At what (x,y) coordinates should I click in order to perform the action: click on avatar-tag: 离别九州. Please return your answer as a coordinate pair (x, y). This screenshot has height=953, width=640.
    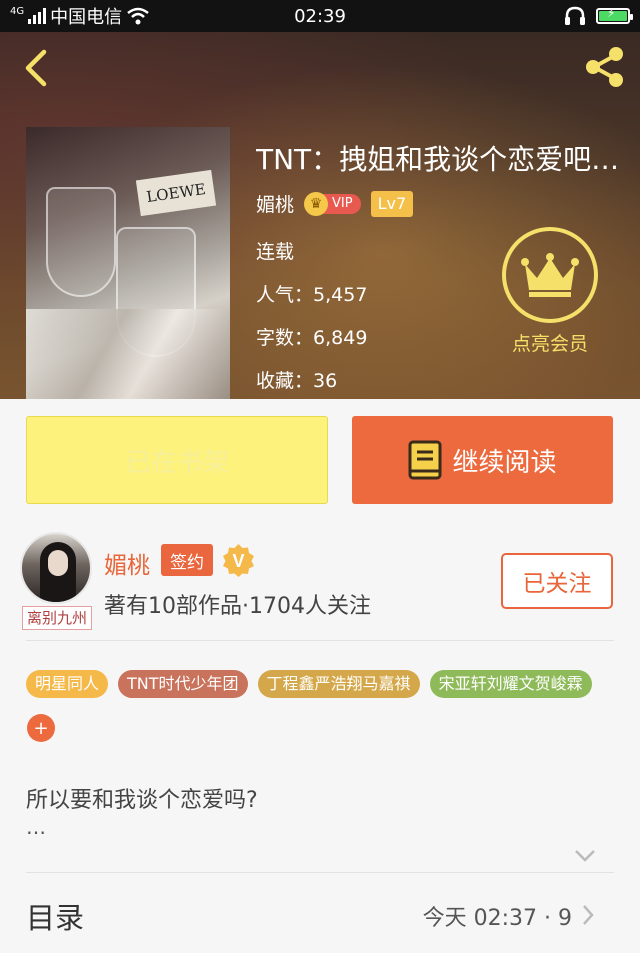
    Looking at the image, I should click on (57, 618).